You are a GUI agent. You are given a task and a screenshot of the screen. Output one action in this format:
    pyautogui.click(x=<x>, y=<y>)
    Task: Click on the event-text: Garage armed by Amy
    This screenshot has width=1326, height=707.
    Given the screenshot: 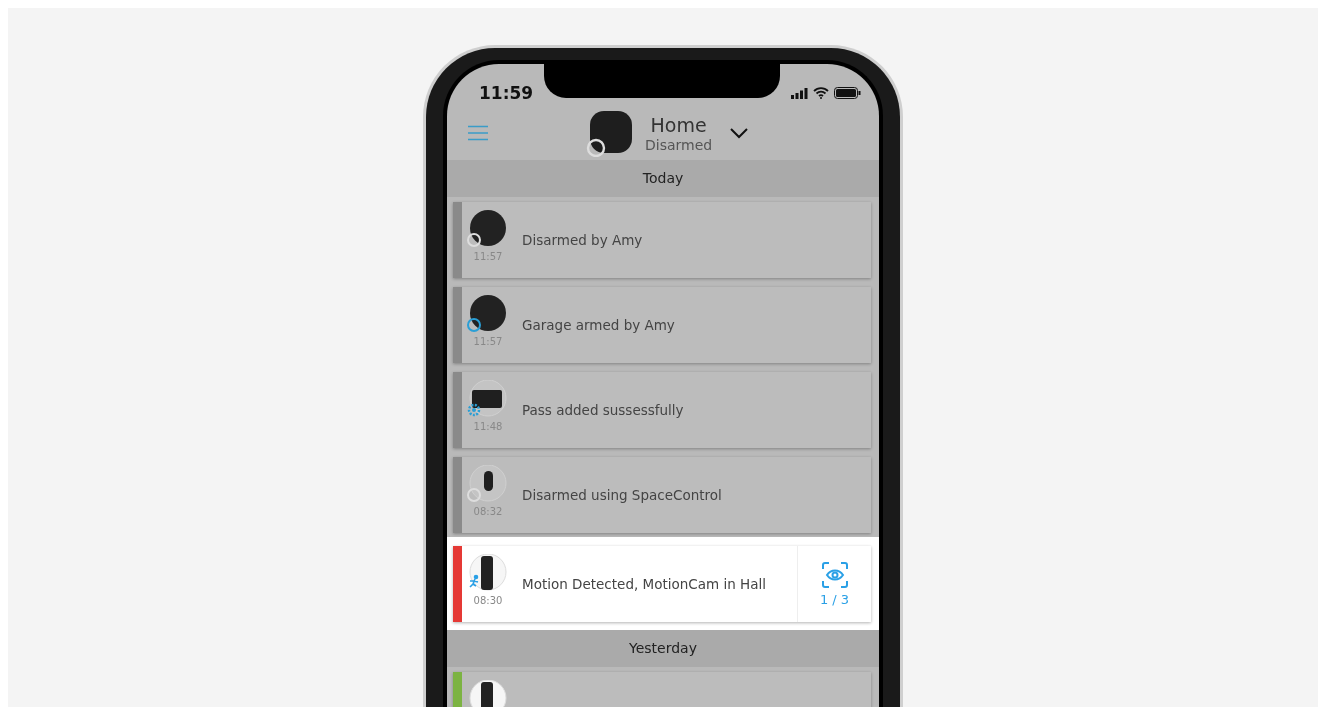 What is the action you would take?
    pyautogui.click(x=598, y=325)
    